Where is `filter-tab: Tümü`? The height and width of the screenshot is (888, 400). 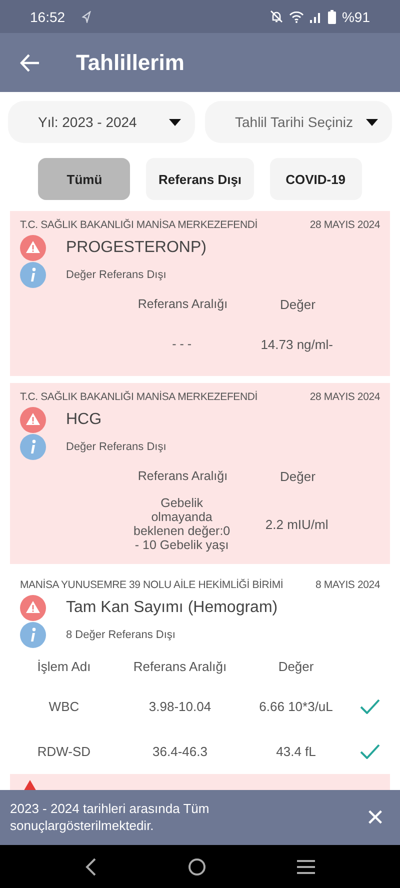 filter-tab: Tümü is located at coordinates (84, 179).